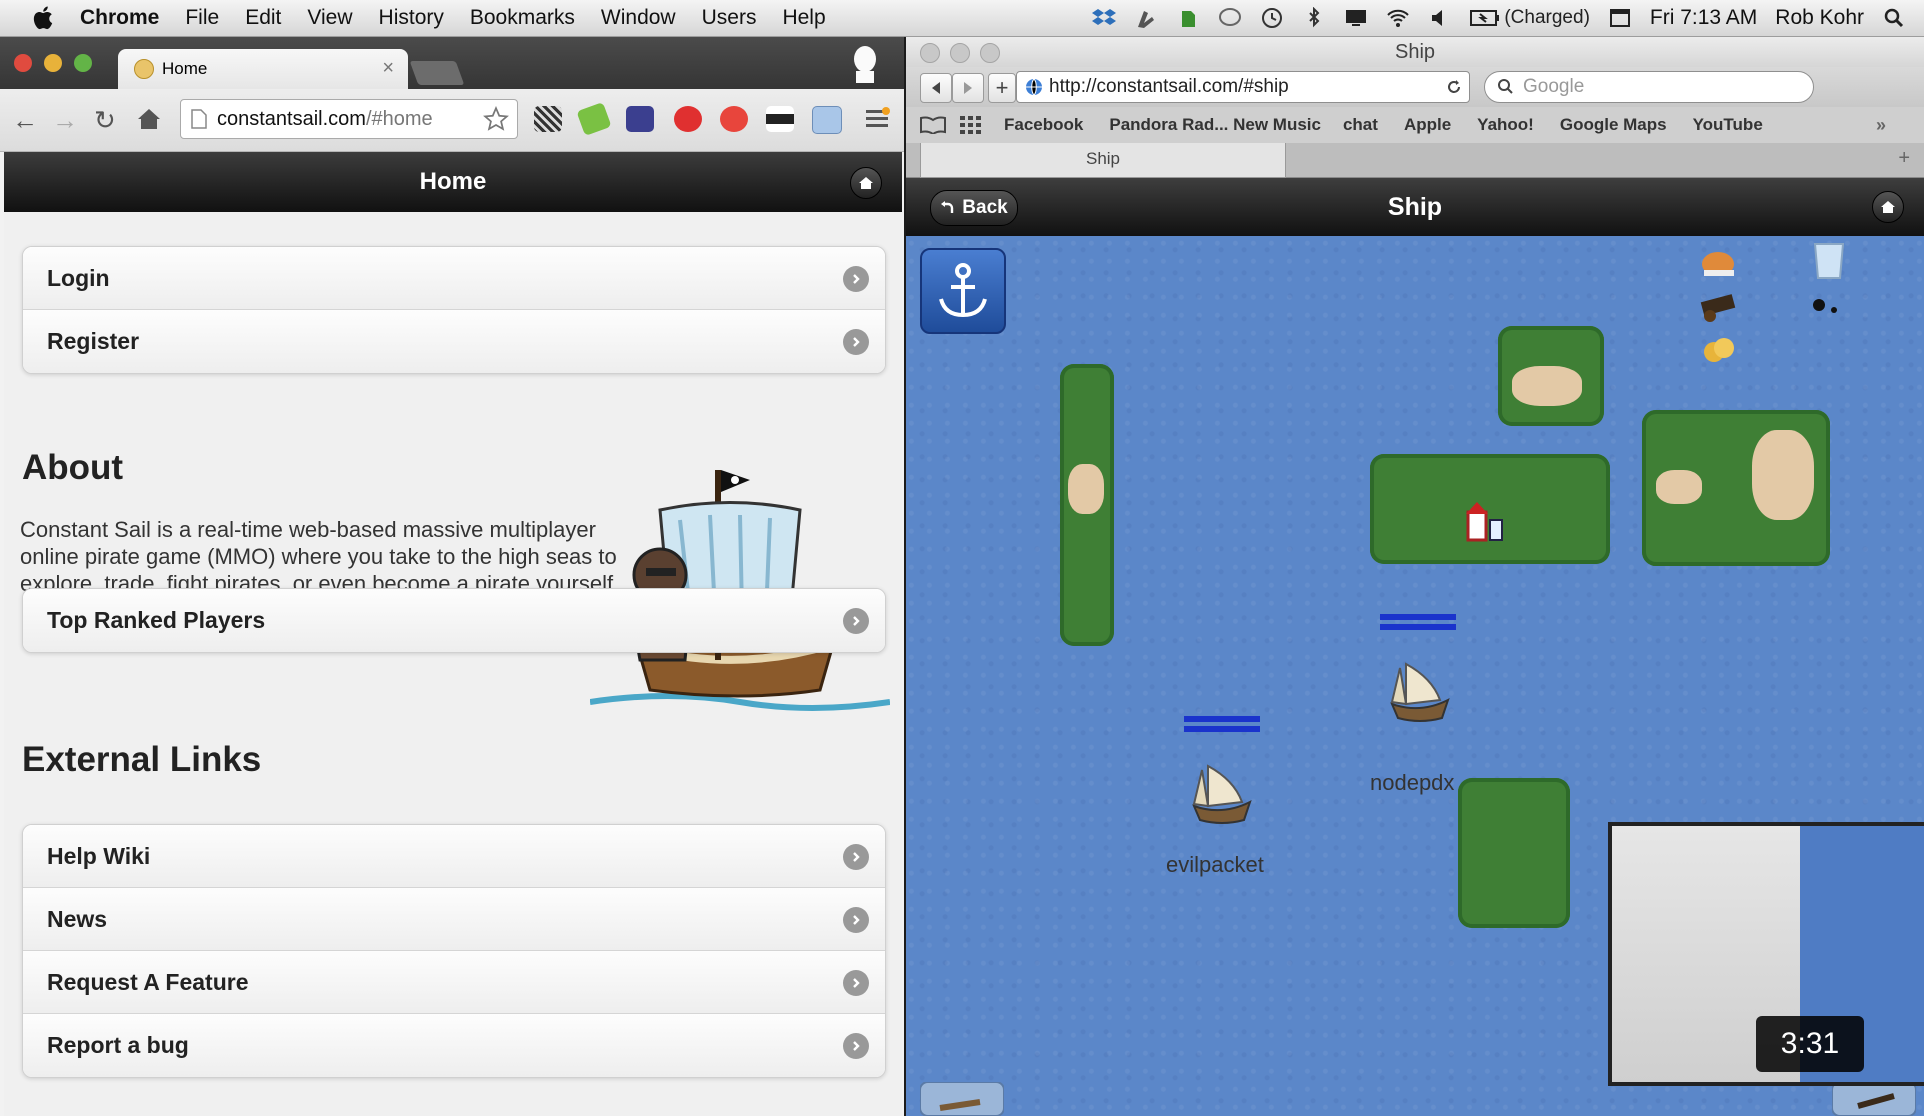  I want to click on gold-resource-icon, so click(1720, 352).